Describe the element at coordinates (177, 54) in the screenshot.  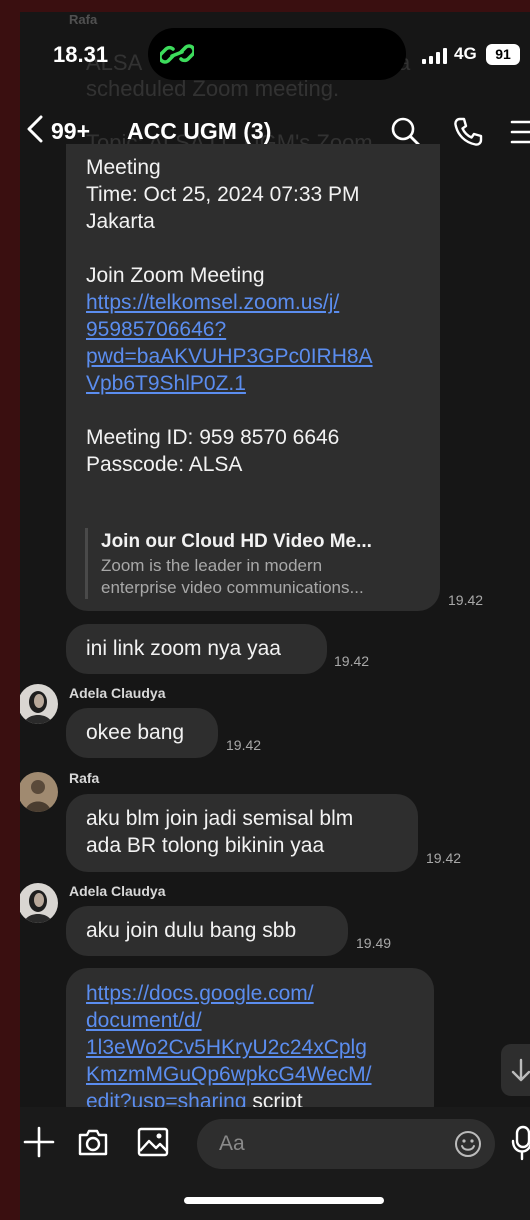
I see `link-icon` at that location.